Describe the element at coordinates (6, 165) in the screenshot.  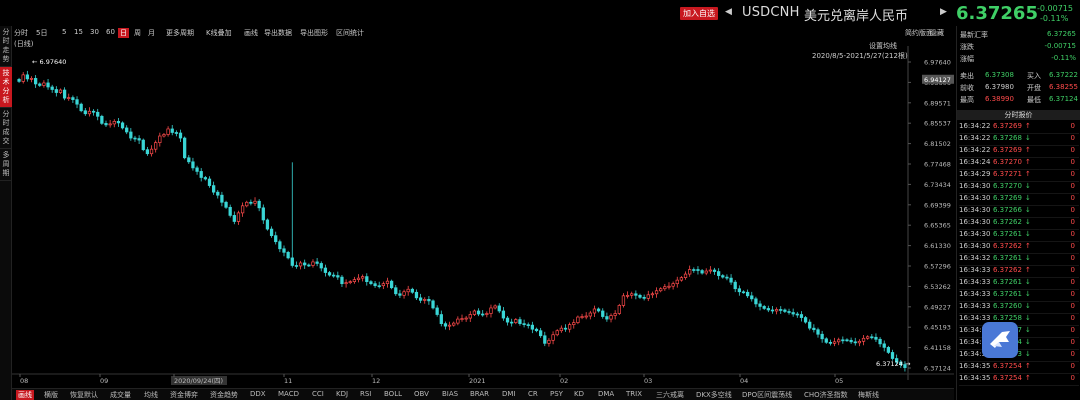
I see `sidebar-item-multi-period: 多周期` at that location.